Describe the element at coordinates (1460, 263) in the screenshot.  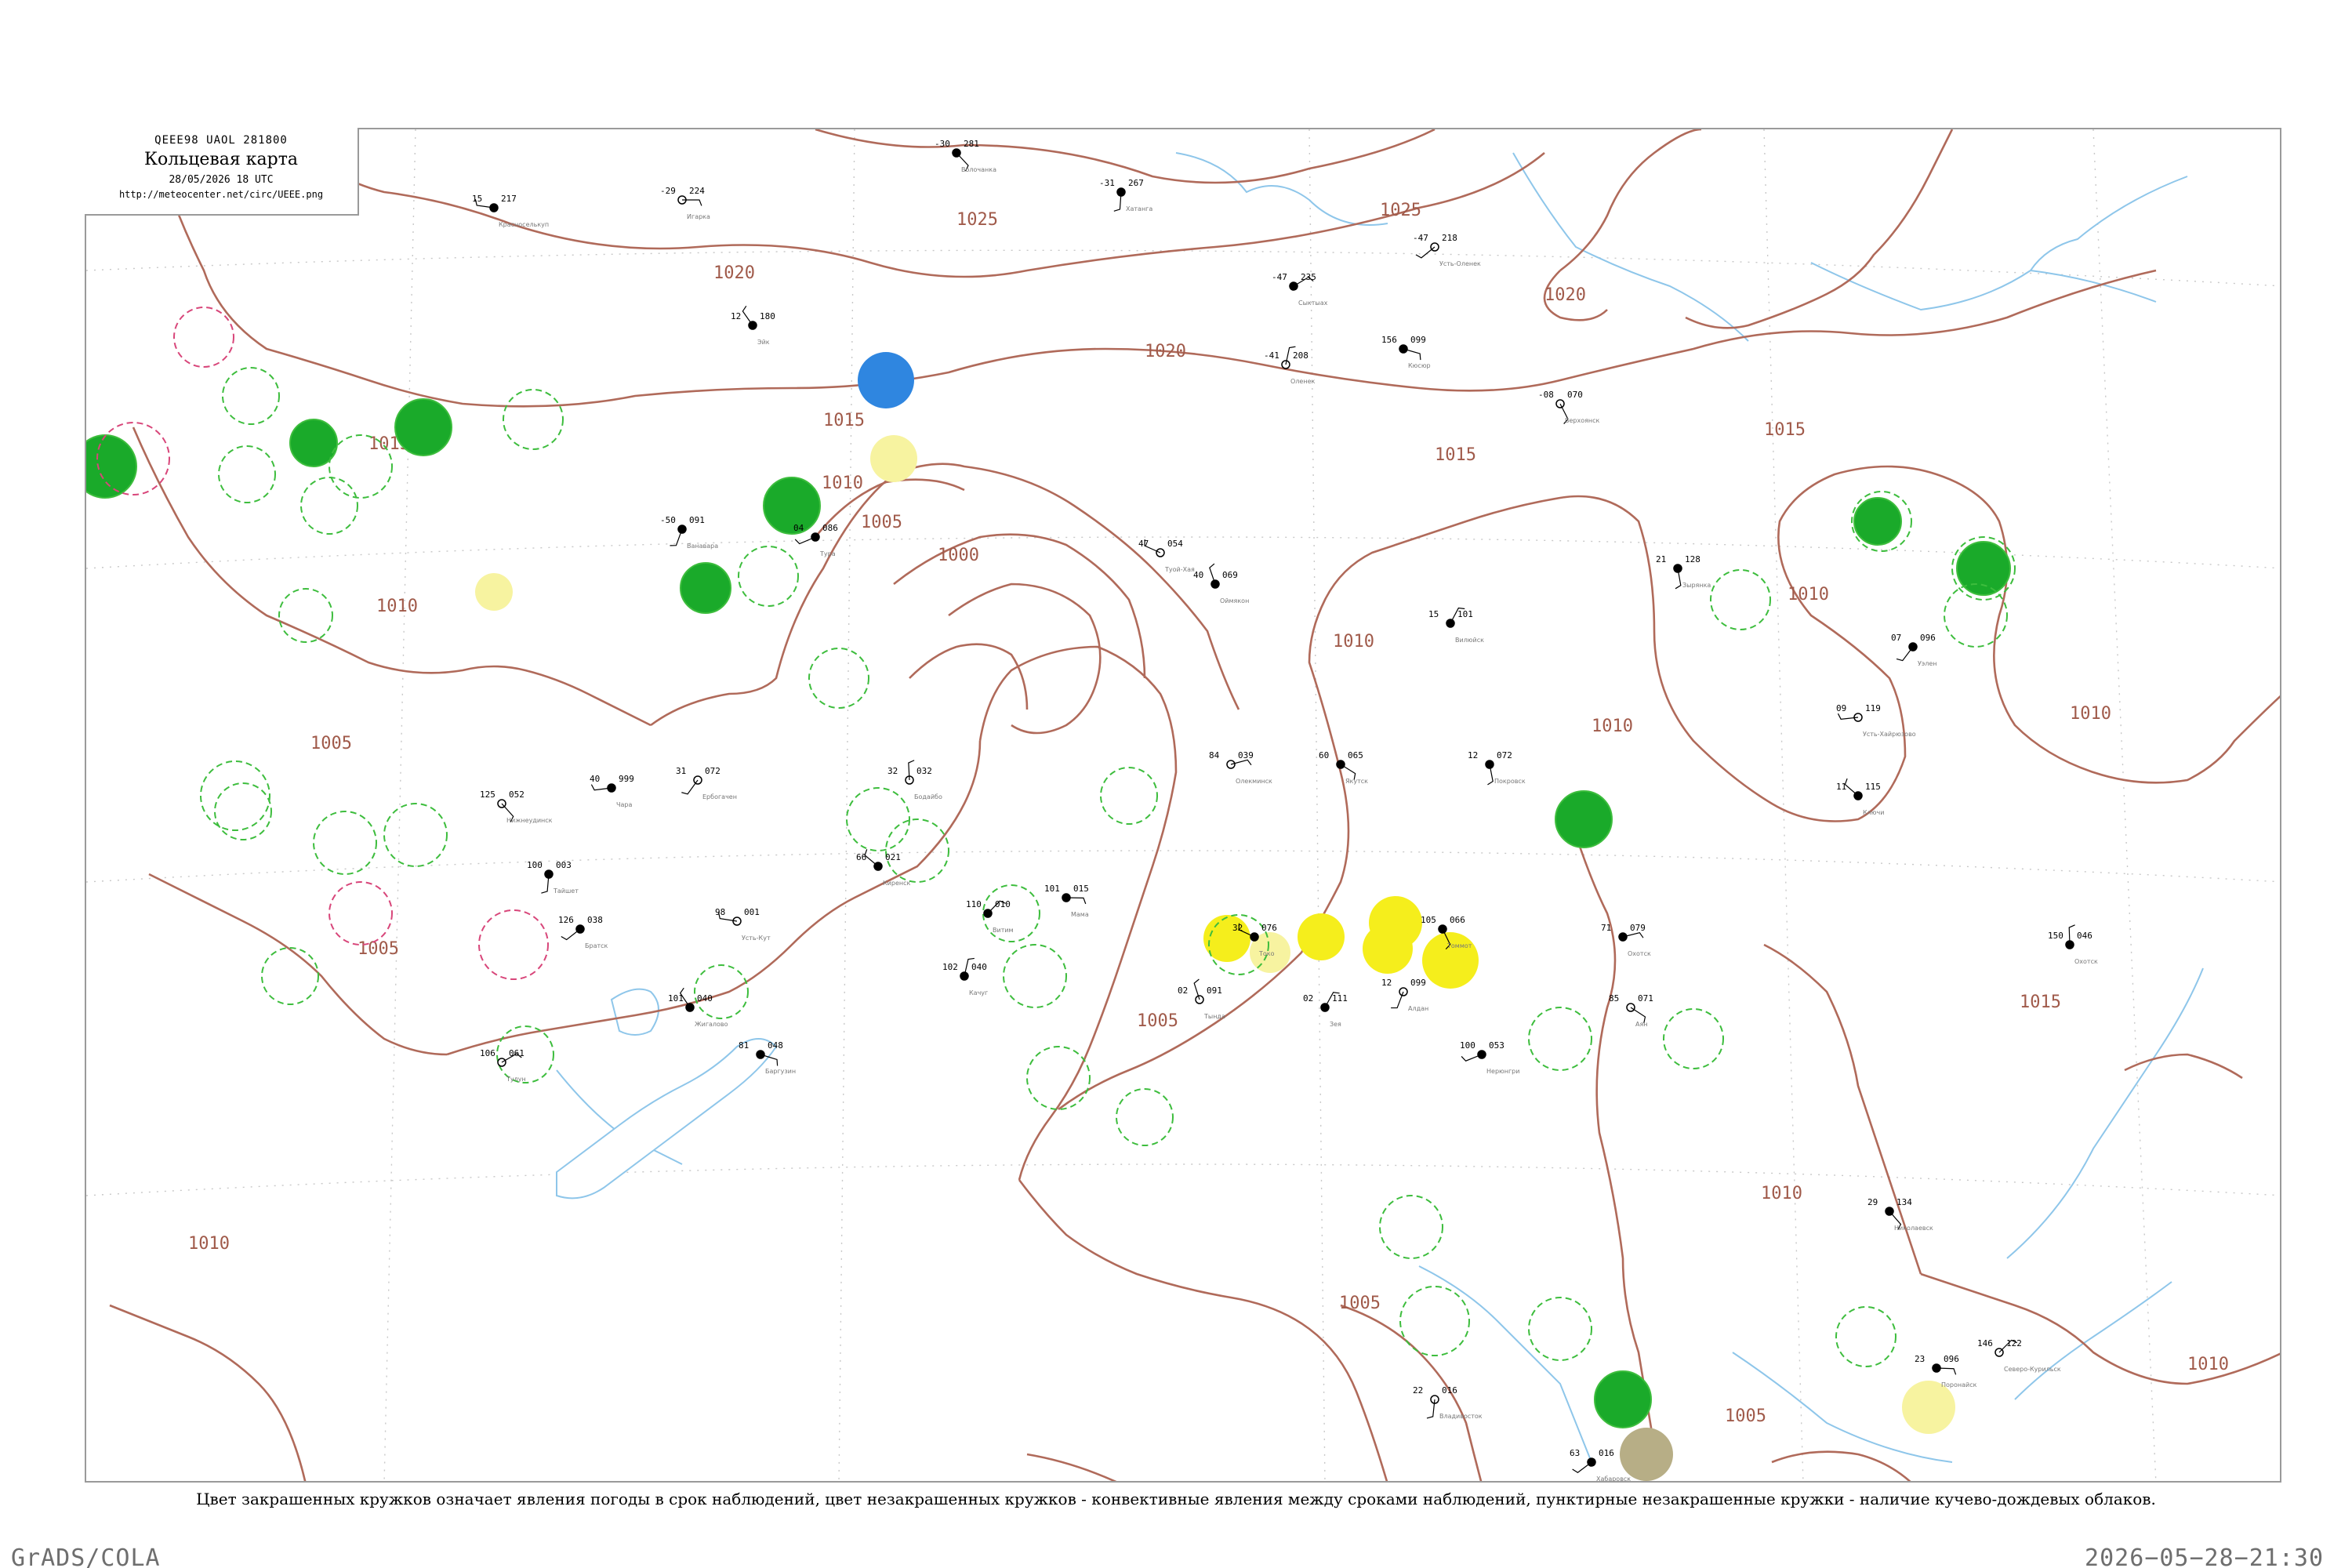
I see `station-name: Усть-Оленек` at that location.